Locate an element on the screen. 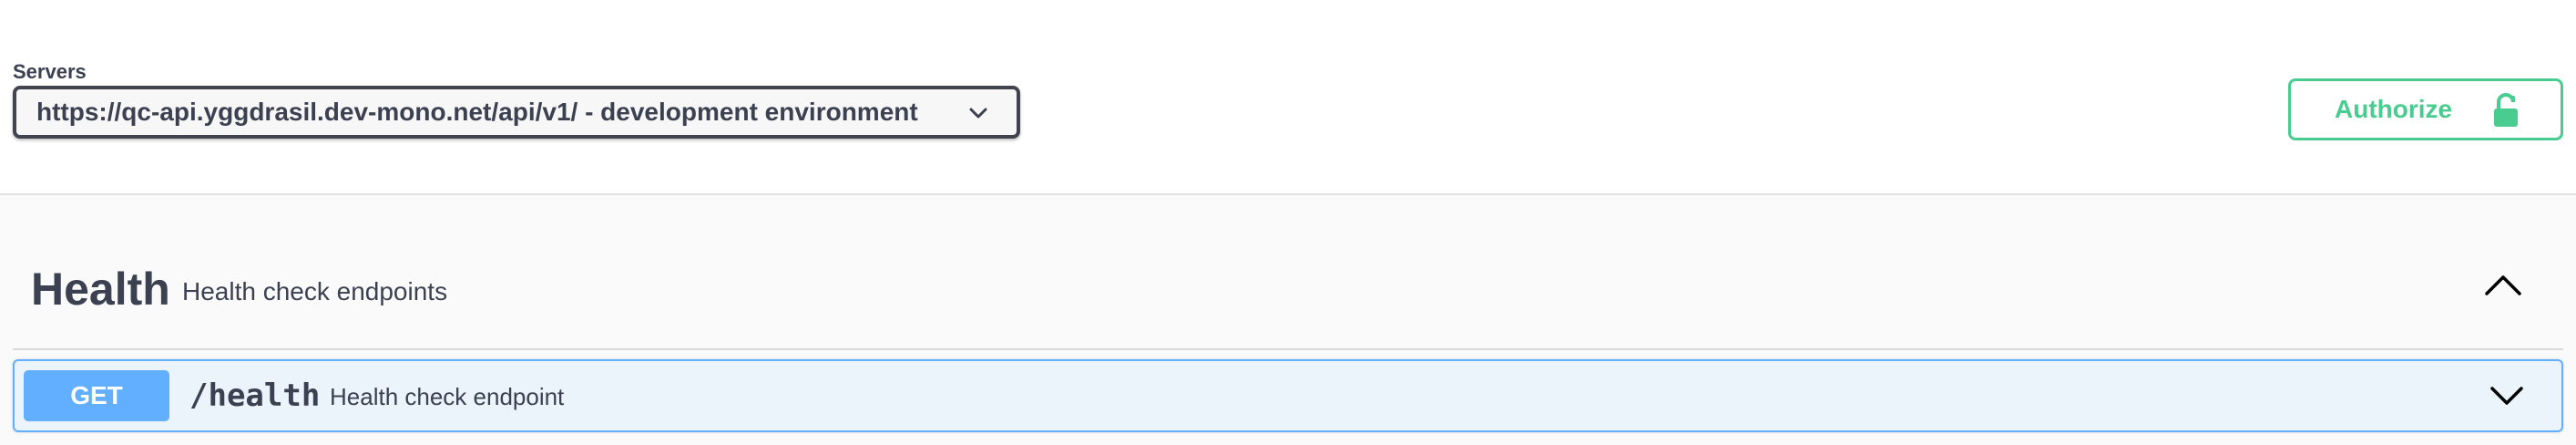  chevron-up-icon is located at coordinates (2503, 285).